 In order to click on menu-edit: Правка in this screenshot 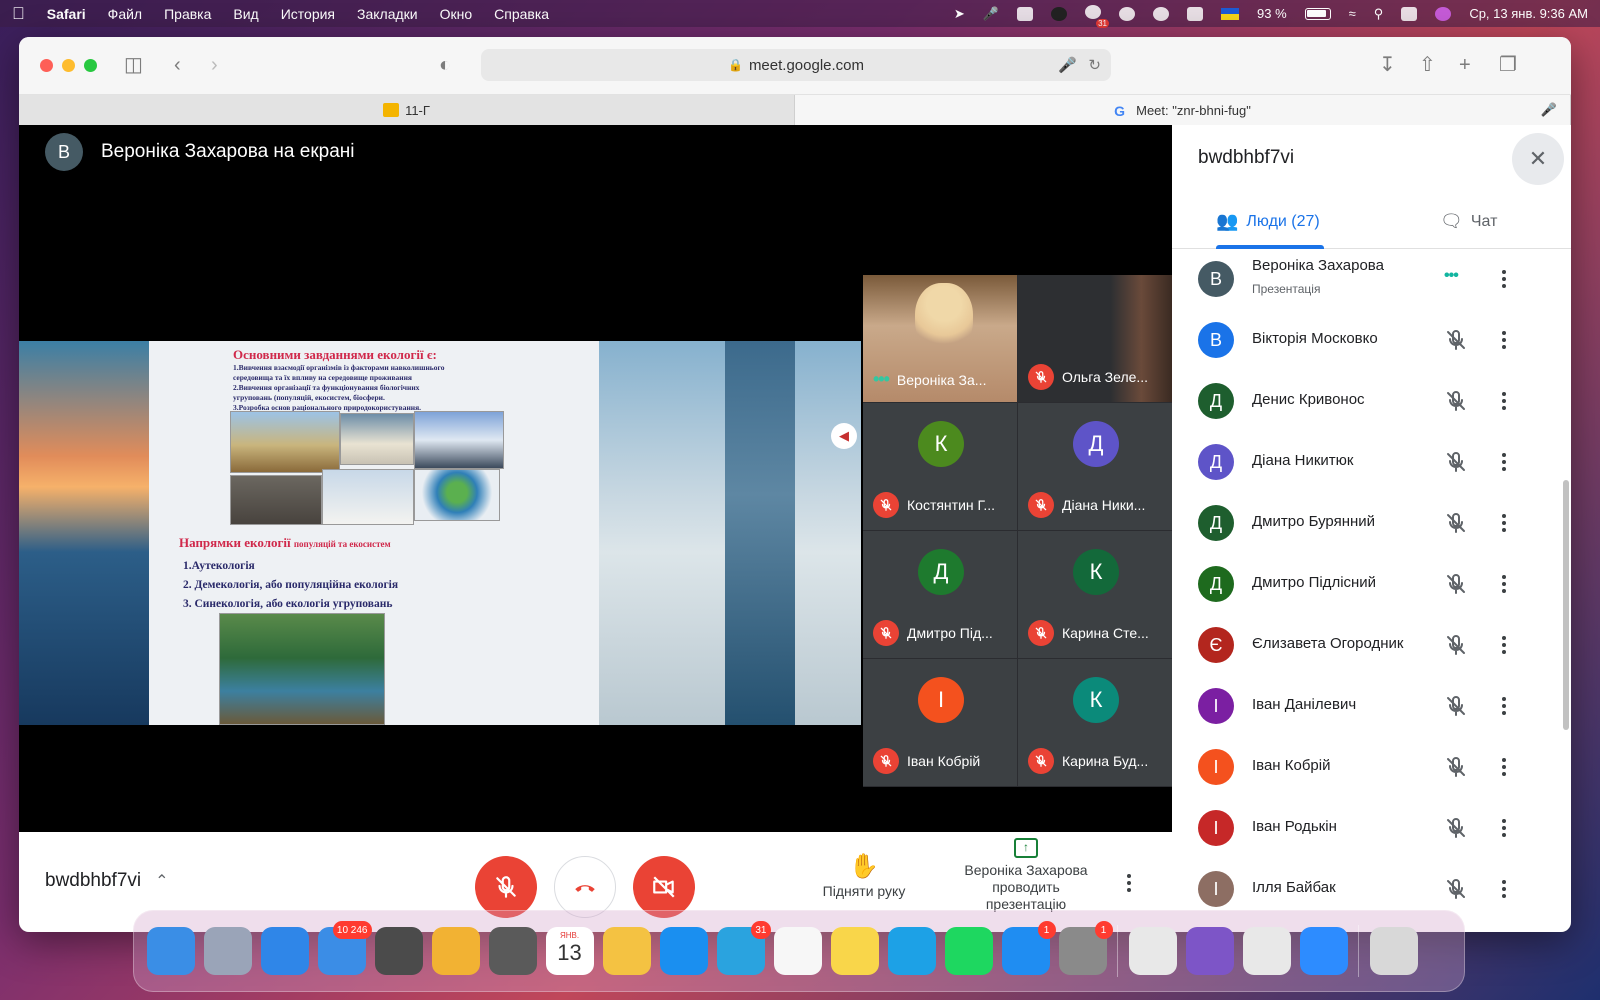, I will do `click(187, 14)`.